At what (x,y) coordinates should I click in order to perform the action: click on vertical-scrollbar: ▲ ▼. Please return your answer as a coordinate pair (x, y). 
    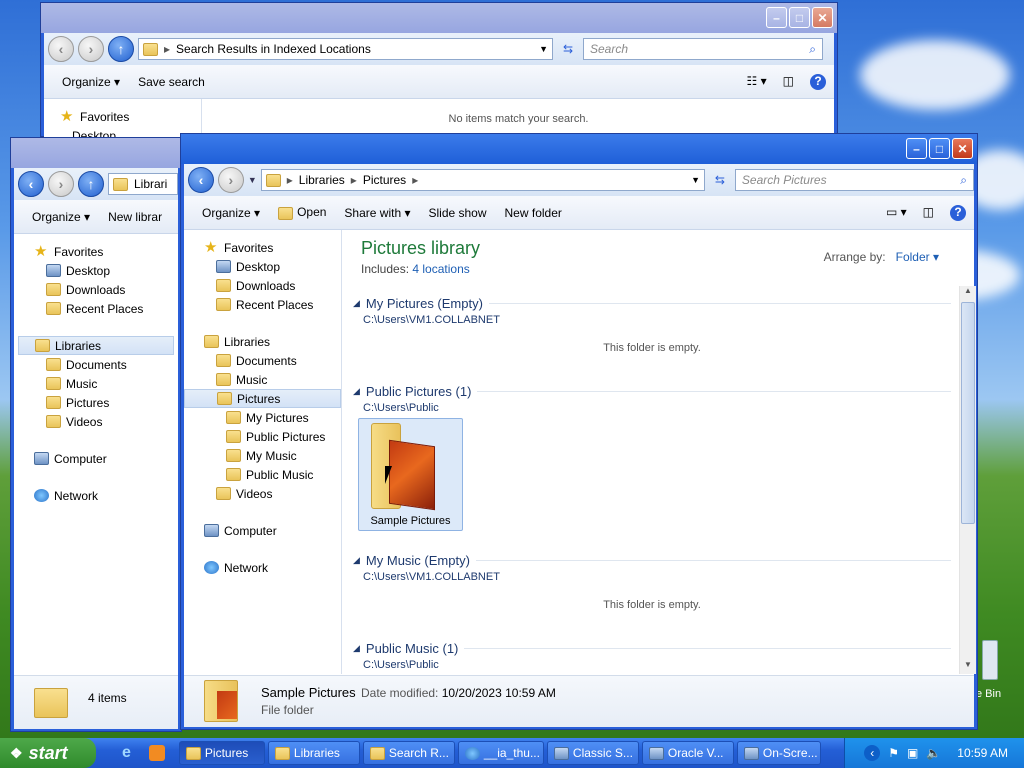
    Looking at the image, I should click on (967, 480).